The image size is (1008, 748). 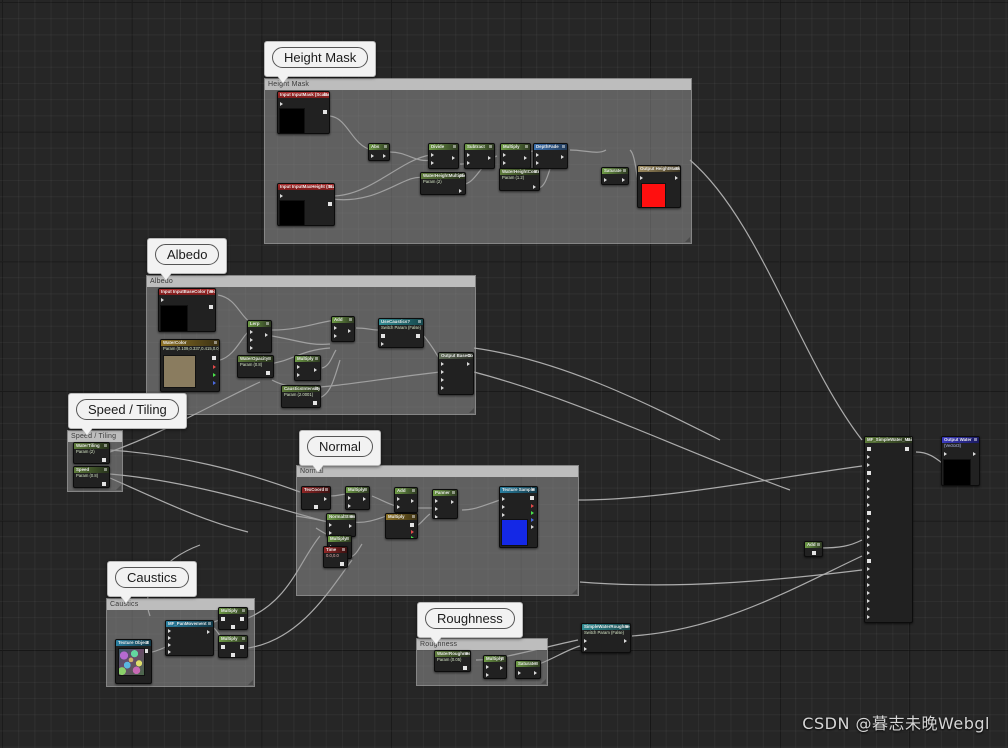 I want to click on node-causticsintensity: CausticsIntensity Param (2.0001), so click(x=301, y=396).